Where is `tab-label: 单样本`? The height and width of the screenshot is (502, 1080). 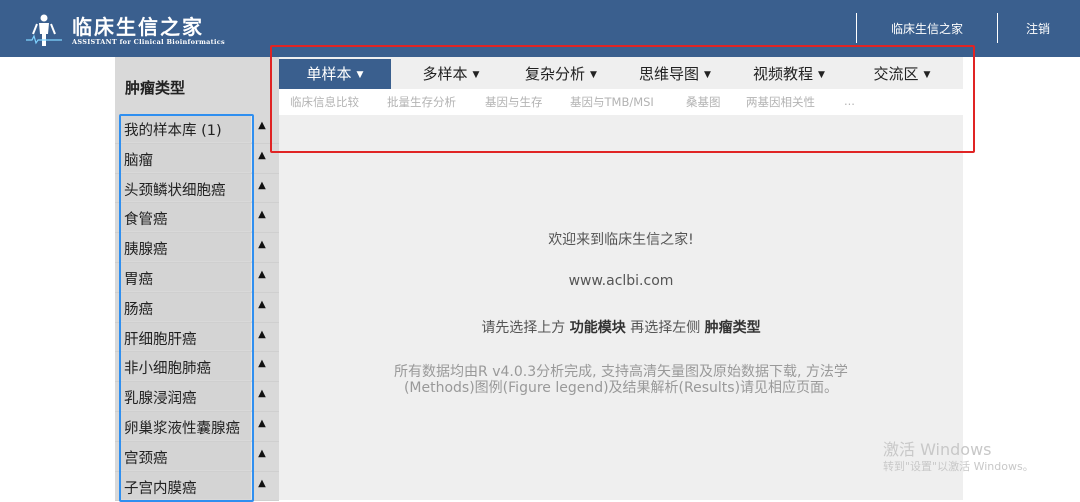 tab-label: 单样本 is located at coordinates (329, 74).